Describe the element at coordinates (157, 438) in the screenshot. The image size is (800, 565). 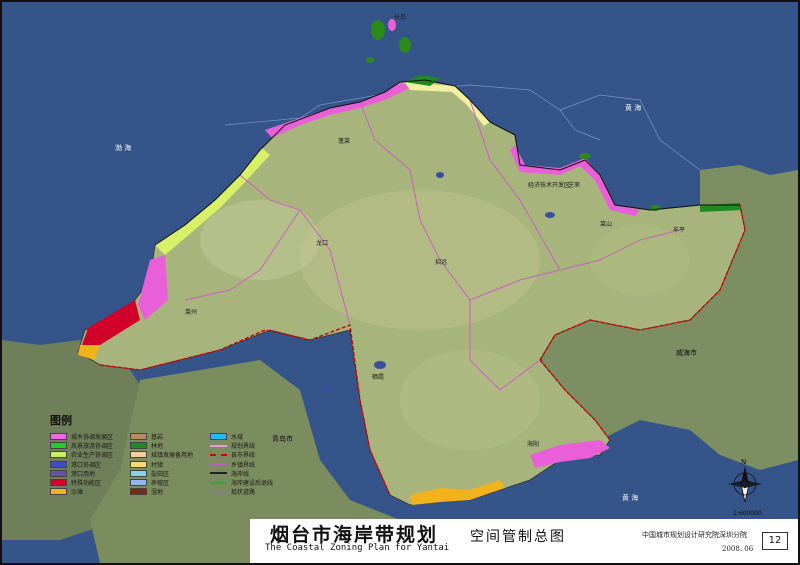
I see `legend-label: 基岩` at that location.